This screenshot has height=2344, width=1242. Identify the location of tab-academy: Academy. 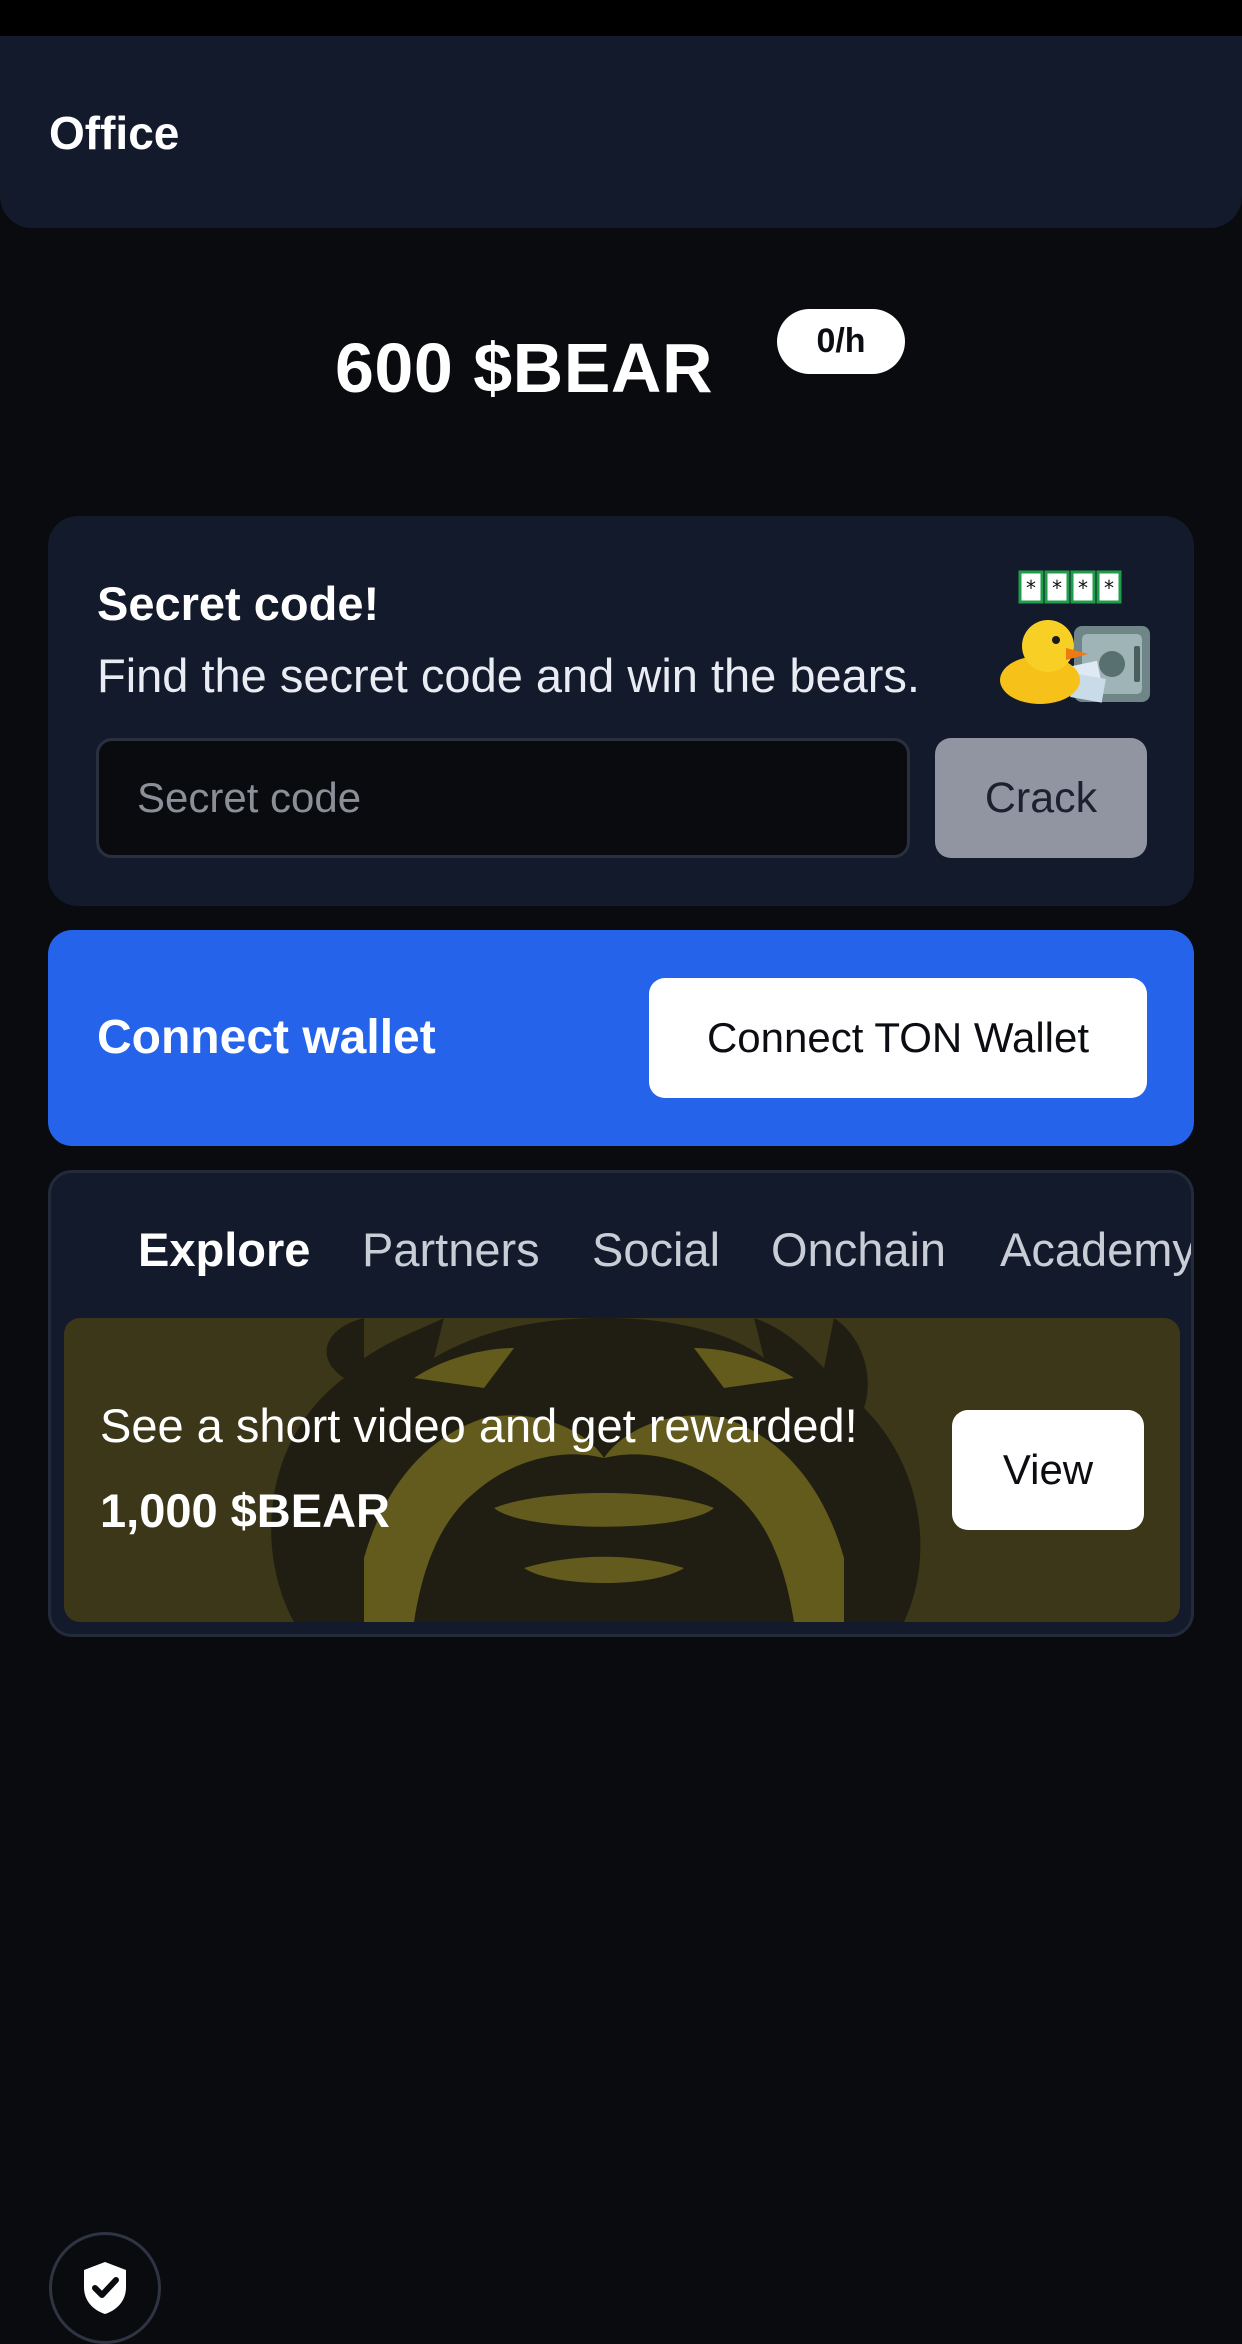
(1095, 1249).